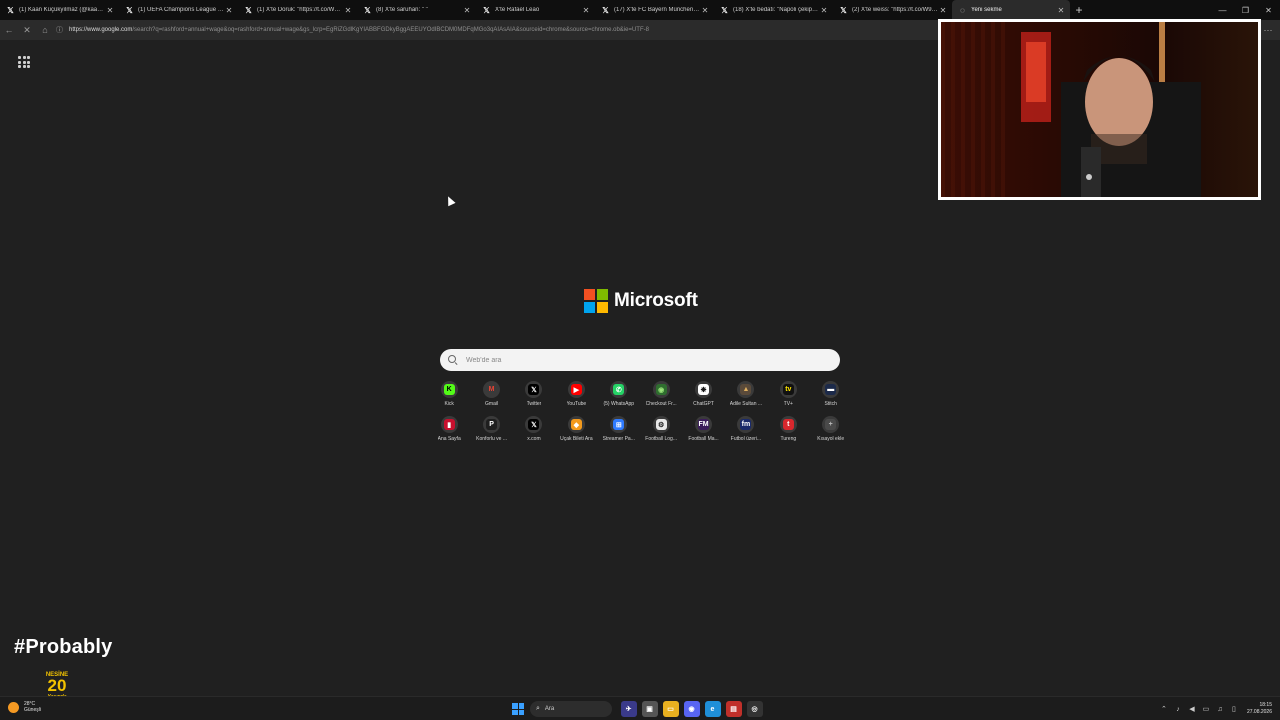 Image resolution: width=1280 pixels, height=720 pixels. I want to click on shortcut-tile: + Kısayol ekle, so click(831, 430).